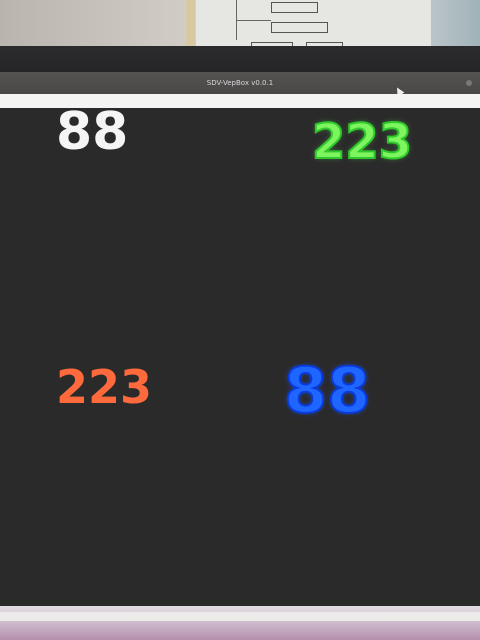 This screenshot has width=480, height=640. Describe the element at coordinates (92, 132) in the screenshot. I see `value-top-left: 88` at that location.